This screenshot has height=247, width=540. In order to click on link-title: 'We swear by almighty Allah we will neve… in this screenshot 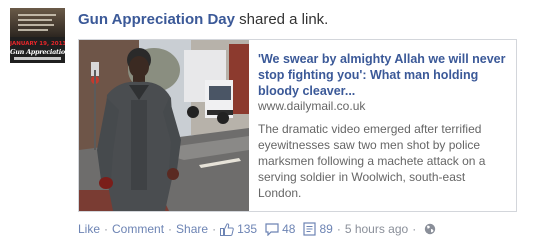, I will do `click(383, 75)`.